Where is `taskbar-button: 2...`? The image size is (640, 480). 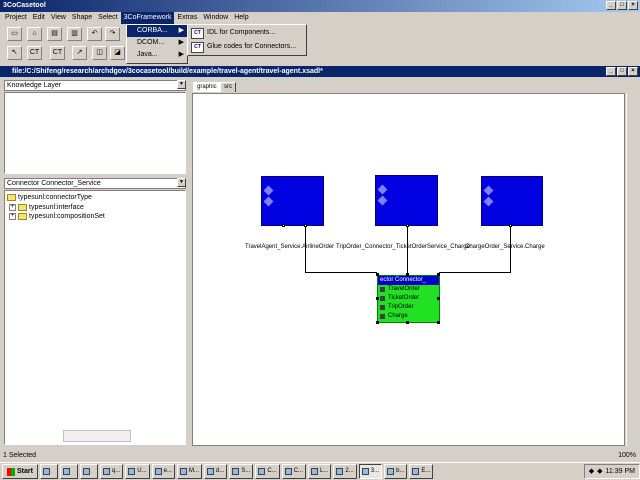
taskbar-button: 2... is located at coordinates (345, 471).